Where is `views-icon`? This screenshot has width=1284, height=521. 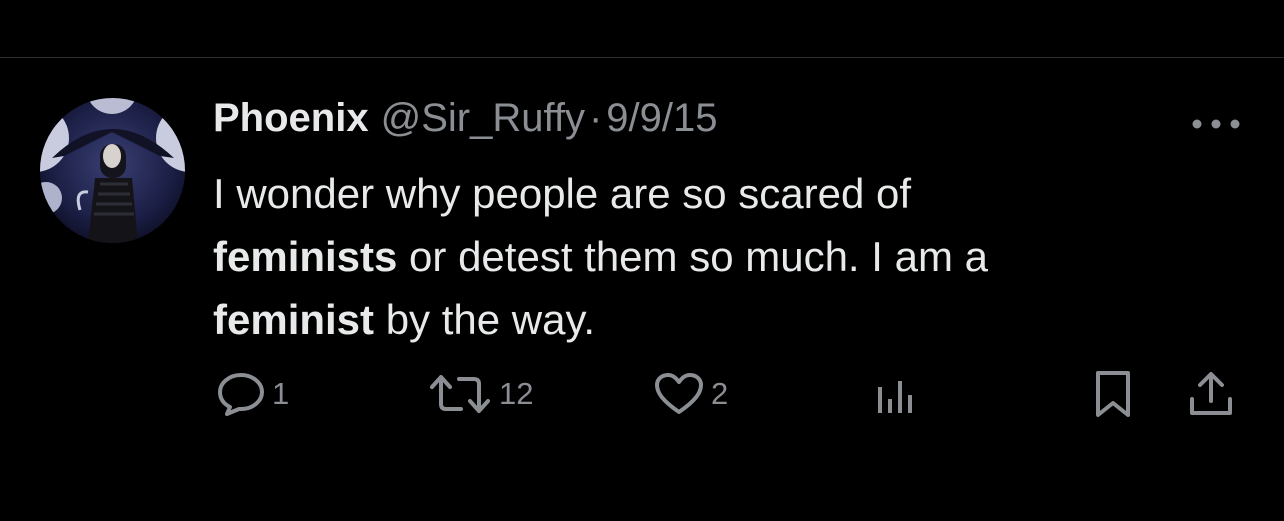
views-icon is located at coordinates (895, 394).